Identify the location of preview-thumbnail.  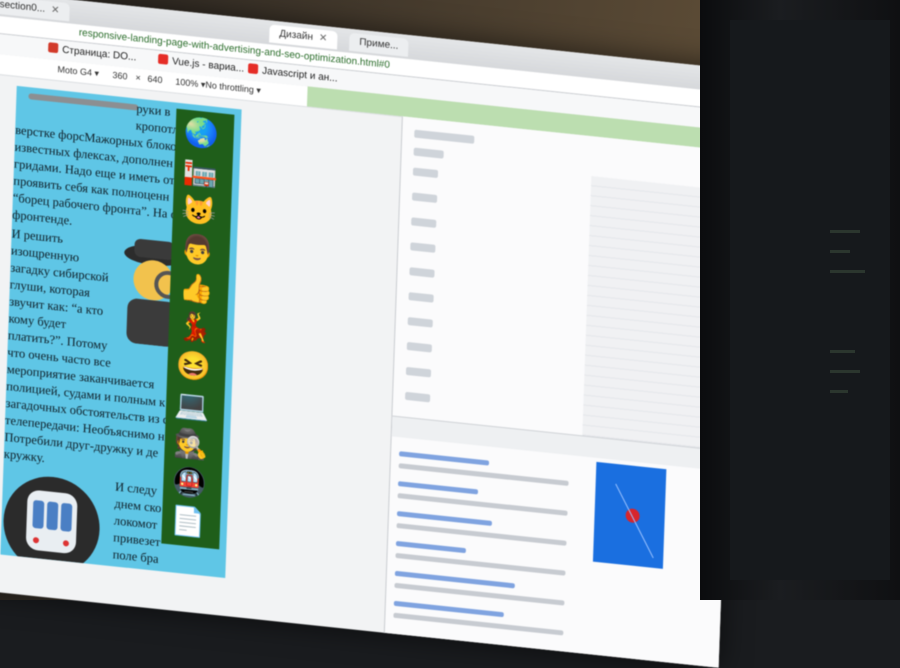
(629, 515).